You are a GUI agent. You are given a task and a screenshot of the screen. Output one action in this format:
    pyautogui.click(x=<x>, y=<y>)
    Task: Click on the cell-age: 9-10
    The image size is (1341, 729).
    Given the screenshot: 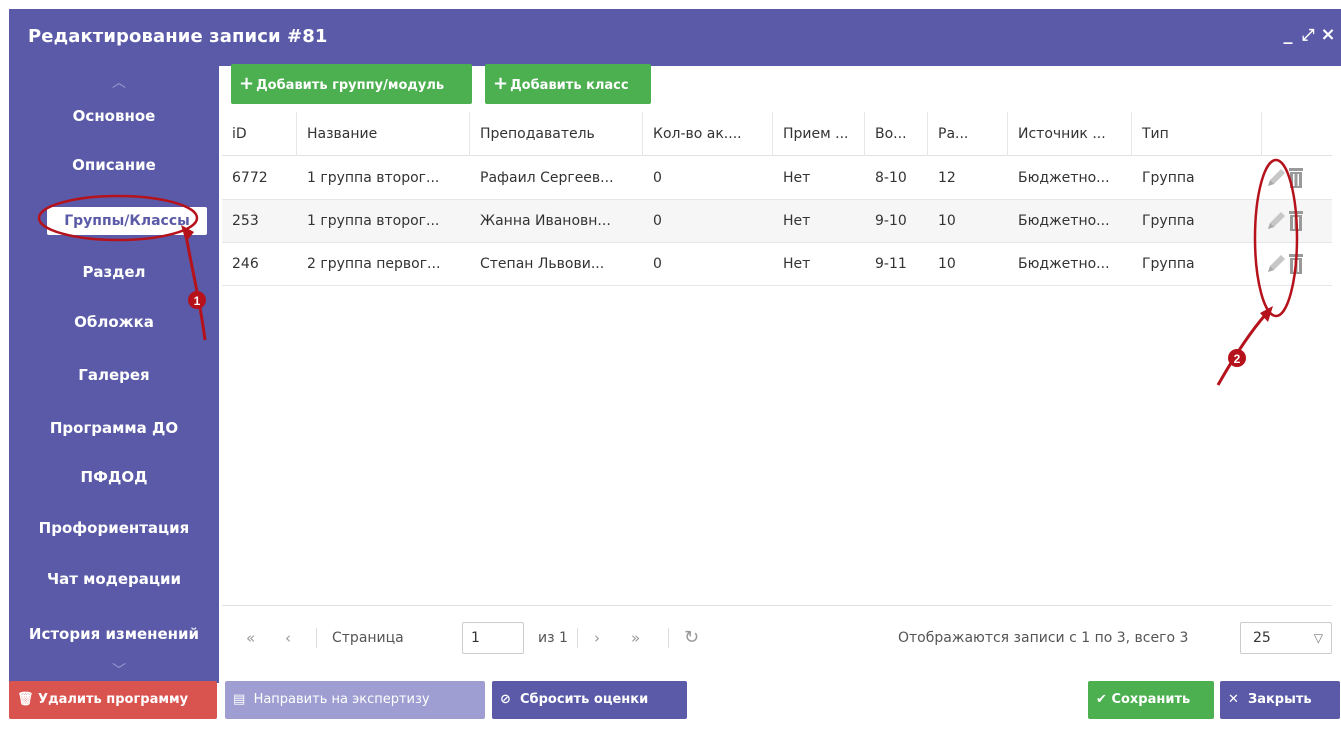 What is the action you would take?
    pyautogui.click(x=891, y=221)
    